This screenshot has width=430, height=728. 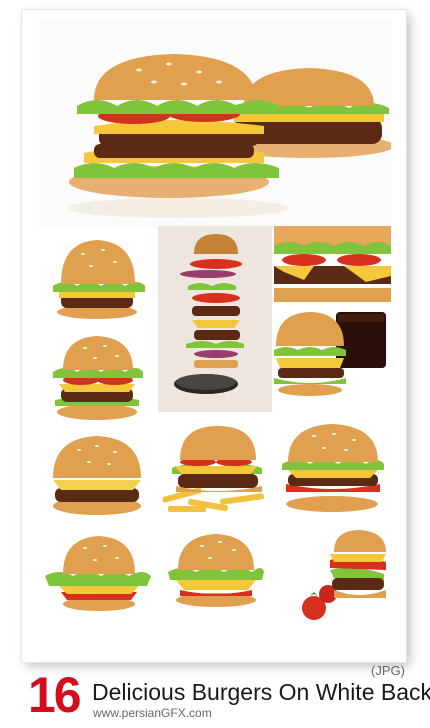 I want to click on photo-flying-burger, so click(x=215, y=319).